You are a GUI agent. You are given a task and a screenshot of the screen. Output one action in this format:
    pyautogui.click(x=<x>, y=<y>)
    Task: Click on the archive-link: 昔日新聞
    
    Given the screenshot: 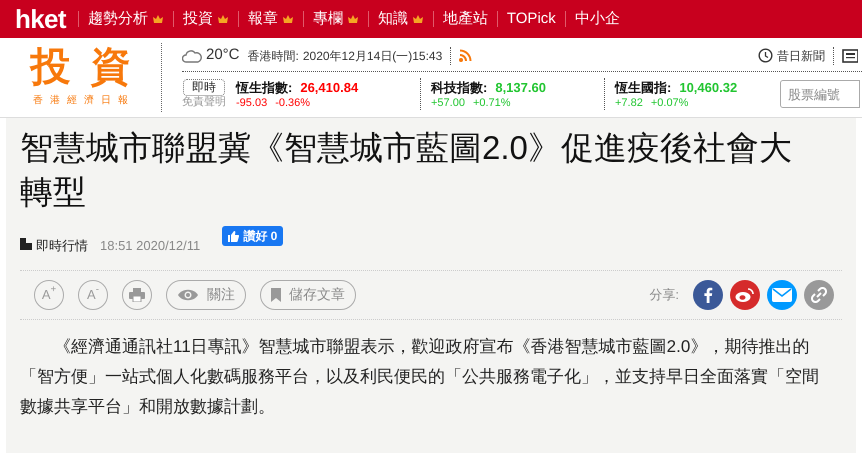 What is the action you would take?
    pyautogui.click(x=805, y=55)
    